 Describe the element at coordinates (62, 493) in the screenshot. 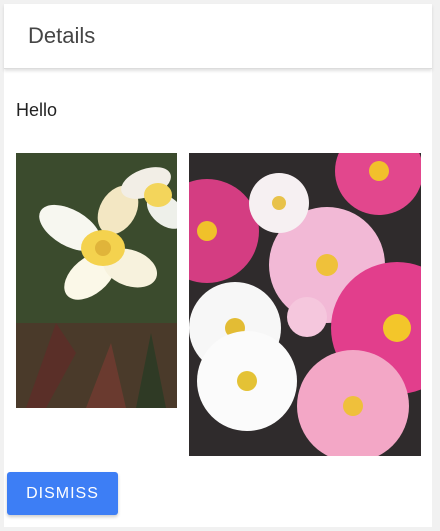

I see `dismiss-button: DISMISS` at that location.